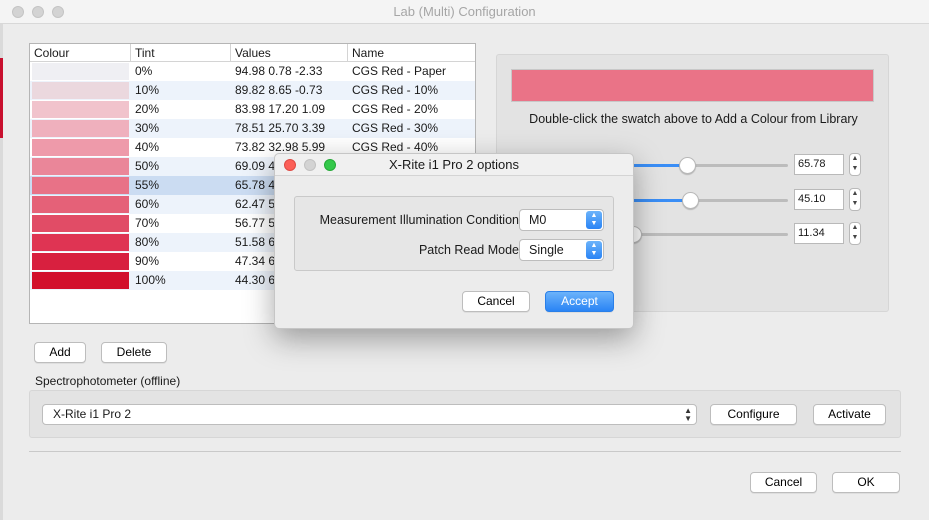  I want to click on column-header-tint: Tint, so click(180, 53).